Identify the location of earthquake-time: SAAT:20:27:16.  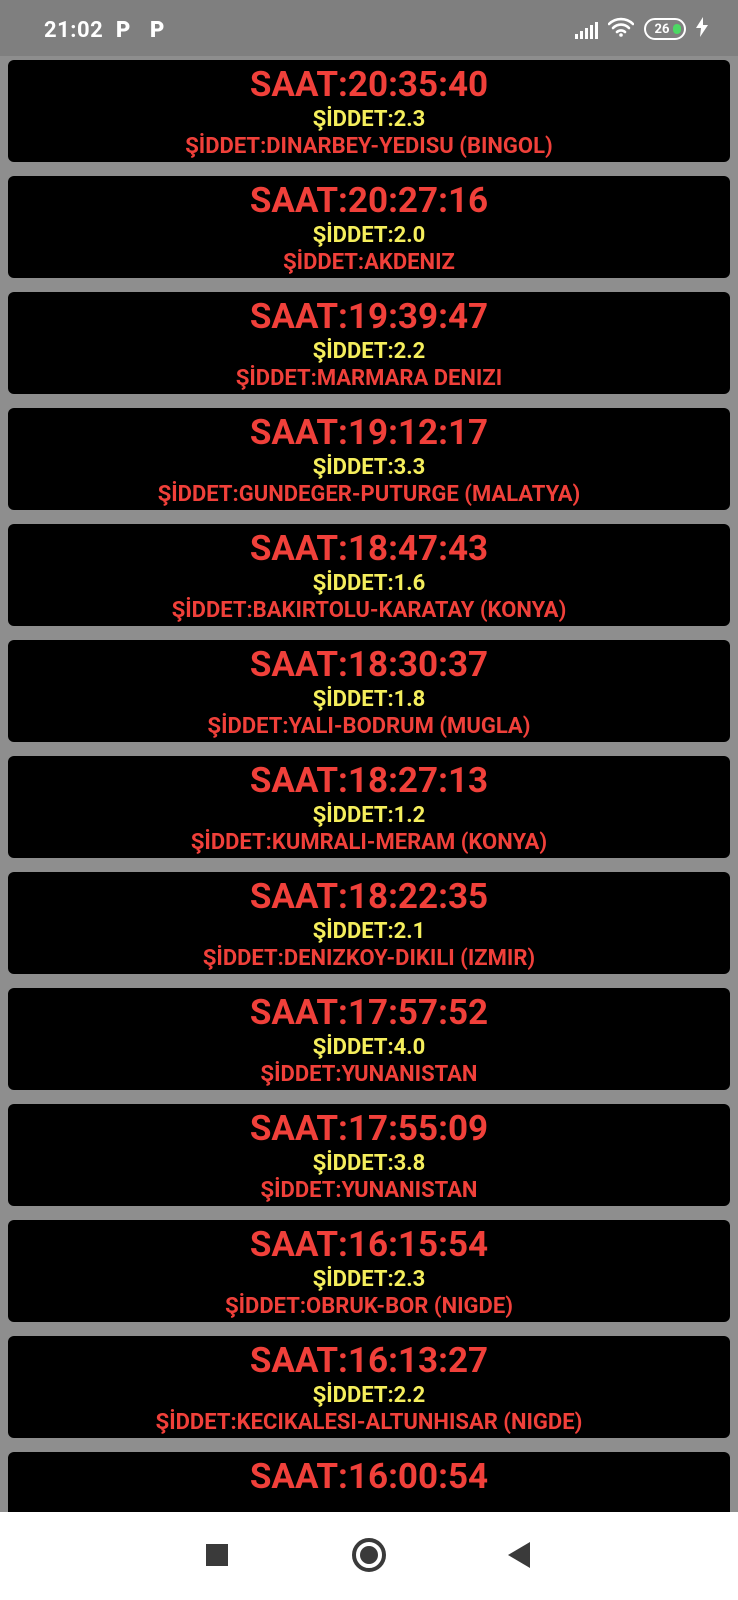
(369, 200).